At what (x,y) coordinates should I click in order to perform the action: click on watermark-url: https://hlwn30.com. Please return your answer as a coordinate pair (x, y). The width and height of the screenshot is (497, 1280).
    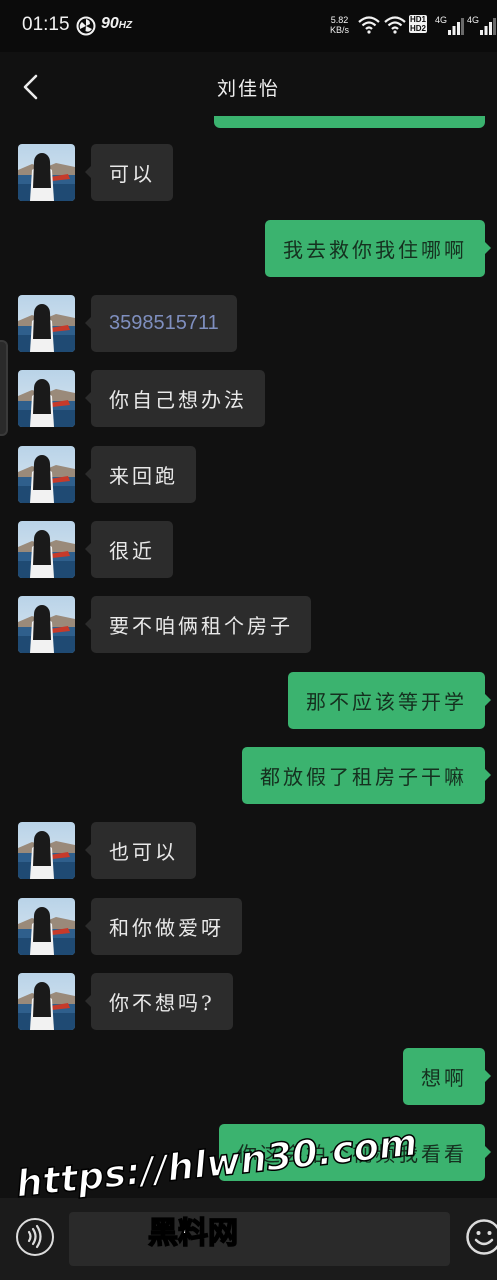
    Looking at the image, I should click on (216, 1163).